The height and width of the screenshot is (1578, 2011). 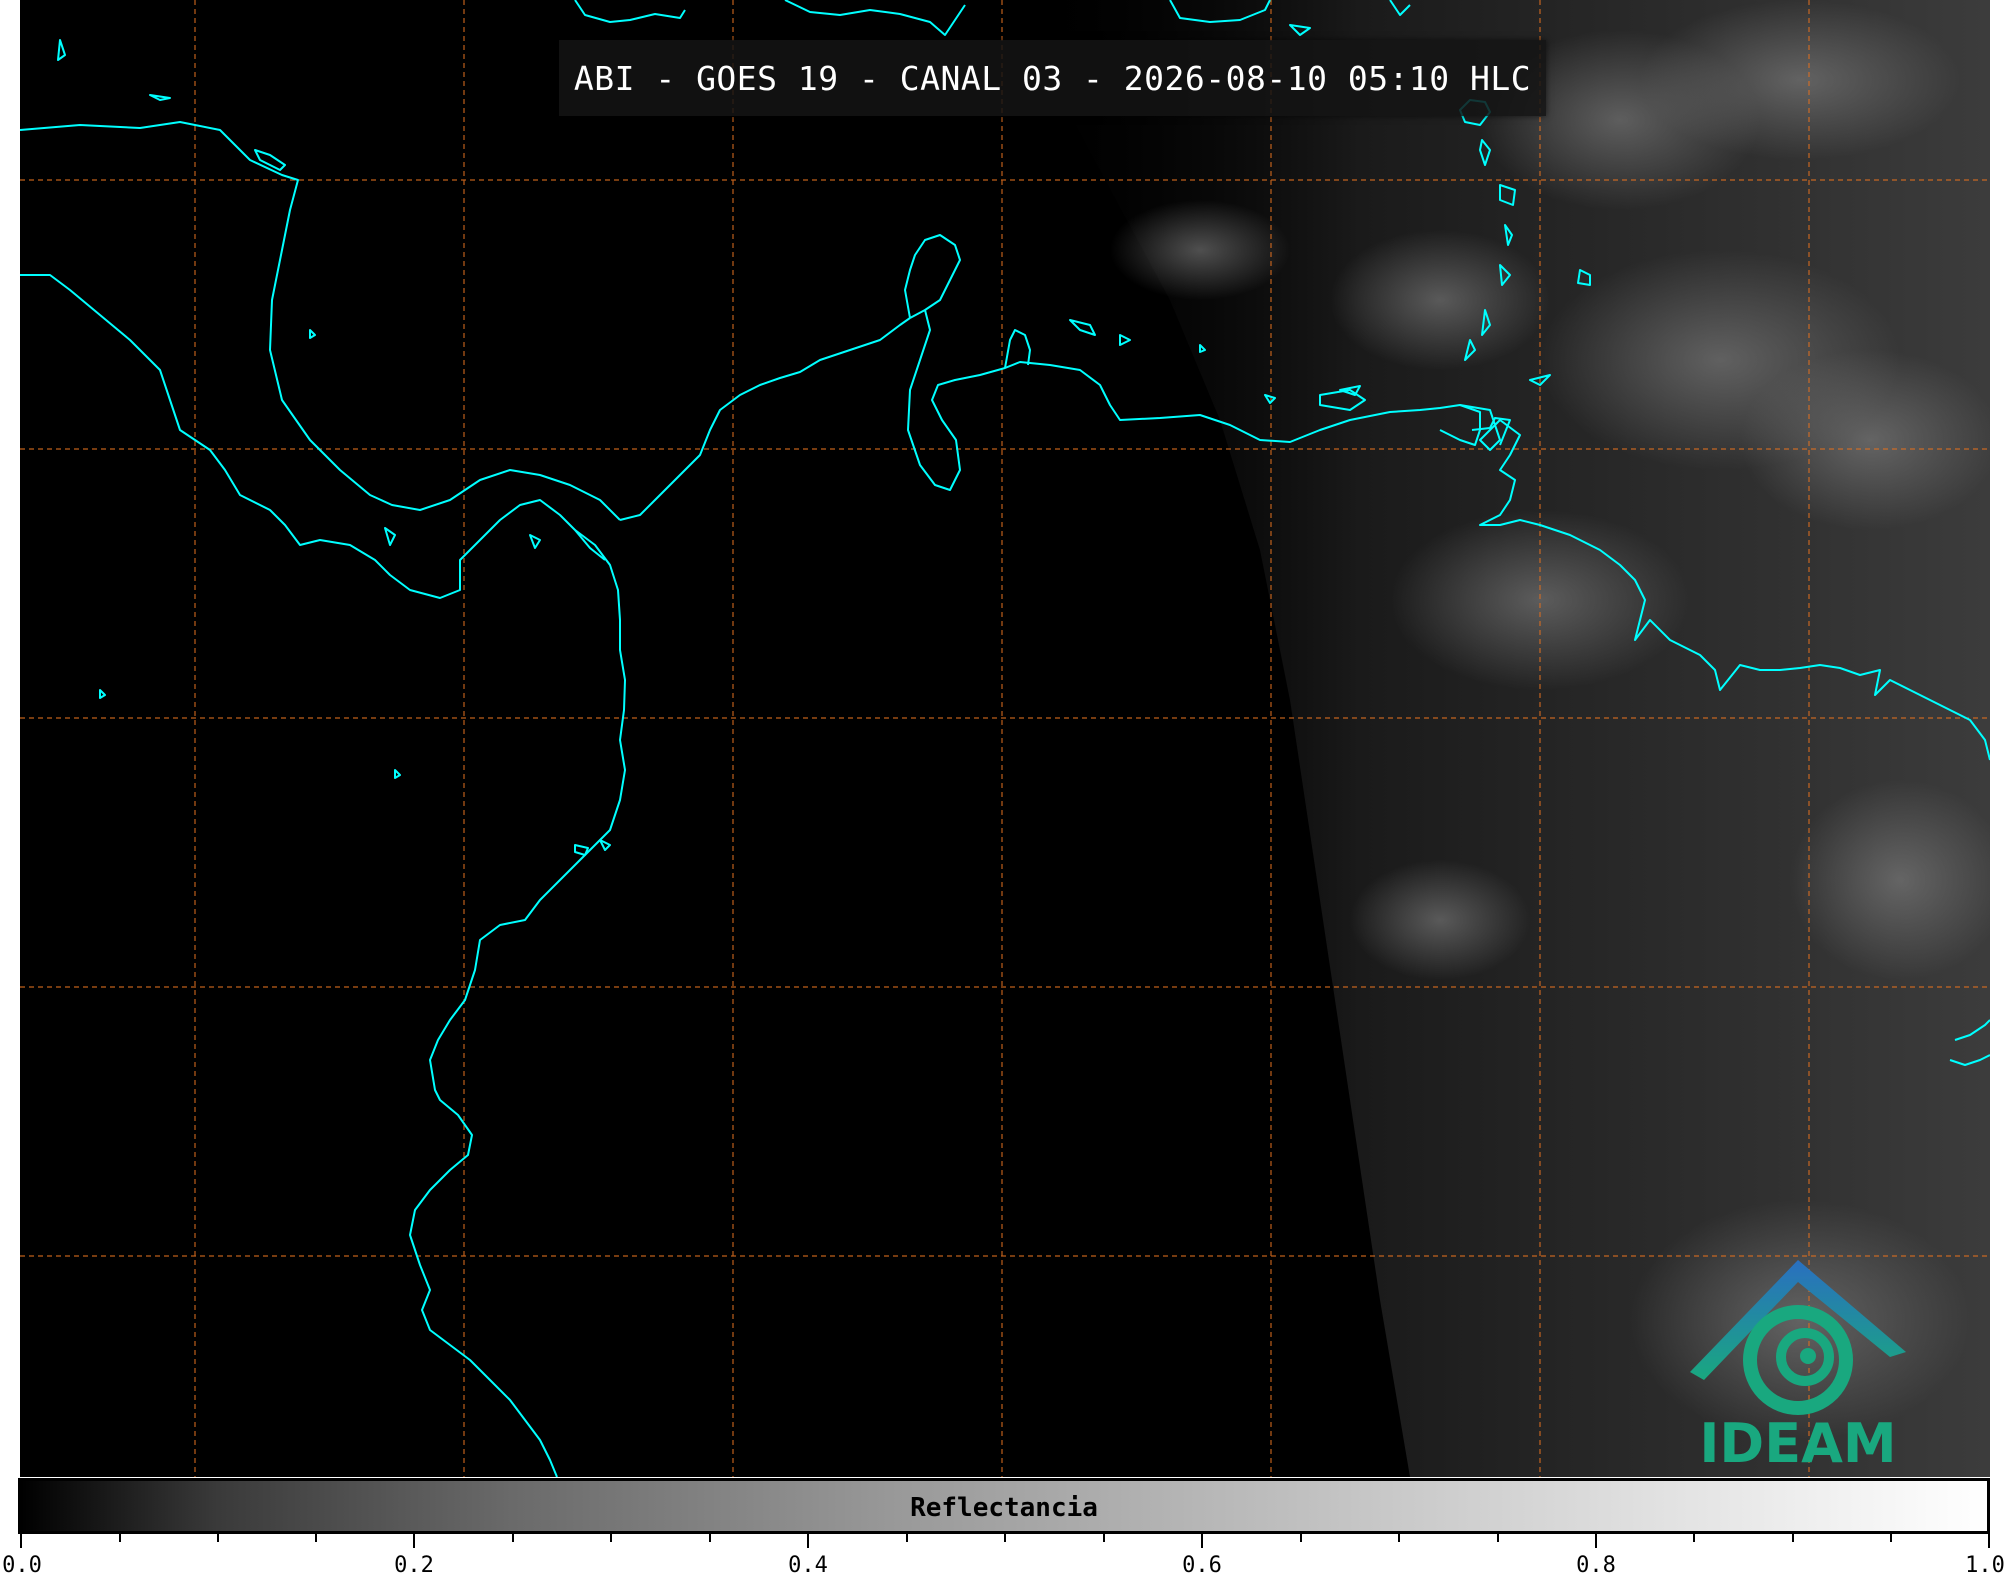 I want to click on logo-text: IDEAM, so click(x=1798, y=1443).